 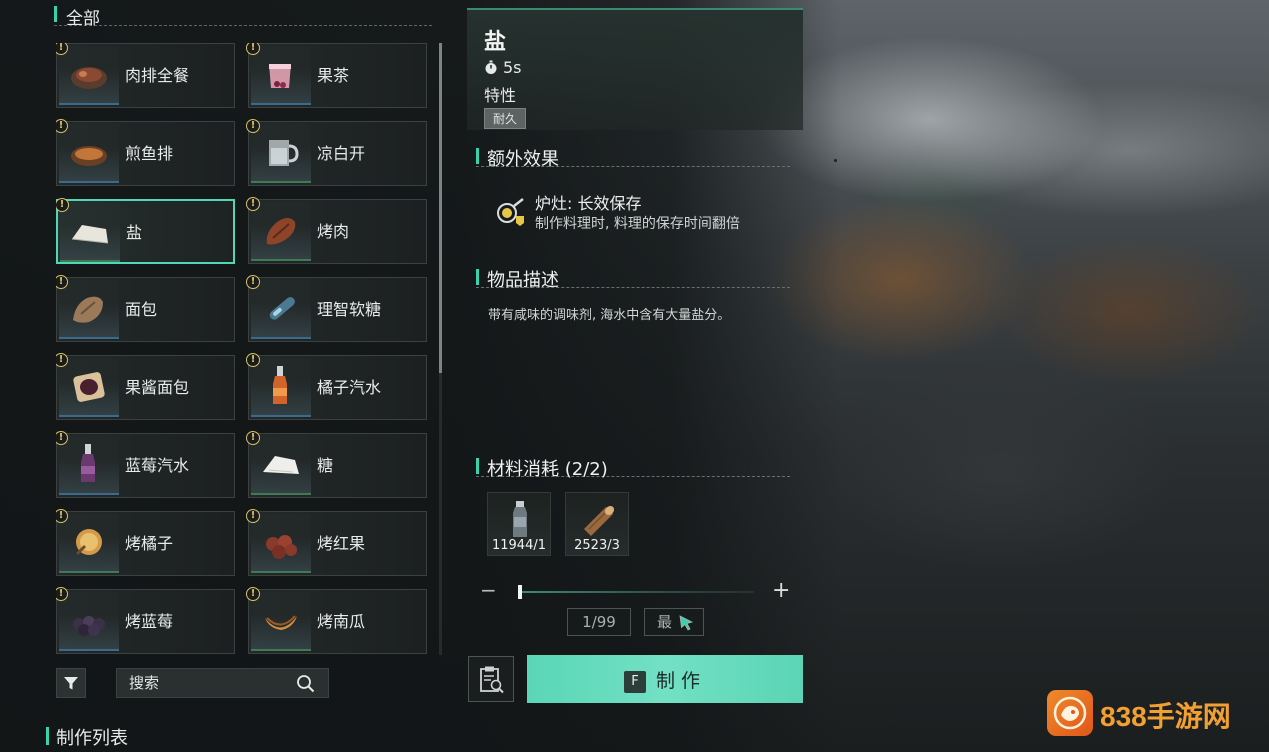 I want to click on roast-blueberry-icon, so click(x=89, y=626).